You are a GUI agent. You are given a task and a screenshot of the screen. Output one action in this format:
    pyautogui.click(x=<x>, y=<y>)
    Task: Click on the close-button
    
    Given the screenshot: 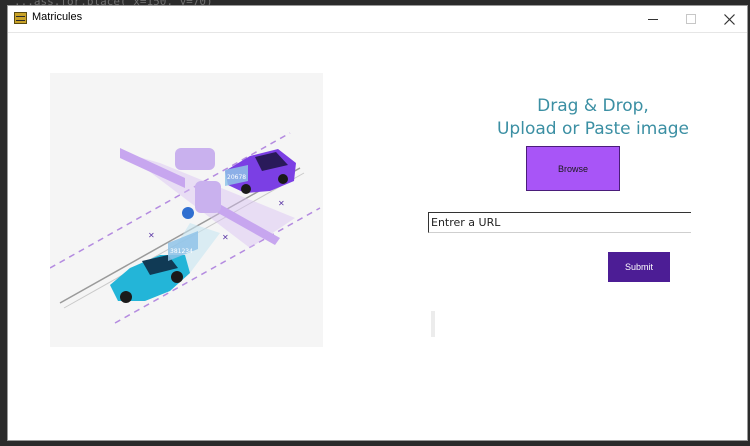 What is the action you would take?
    pyautogui.click(x=729, y=19)
    